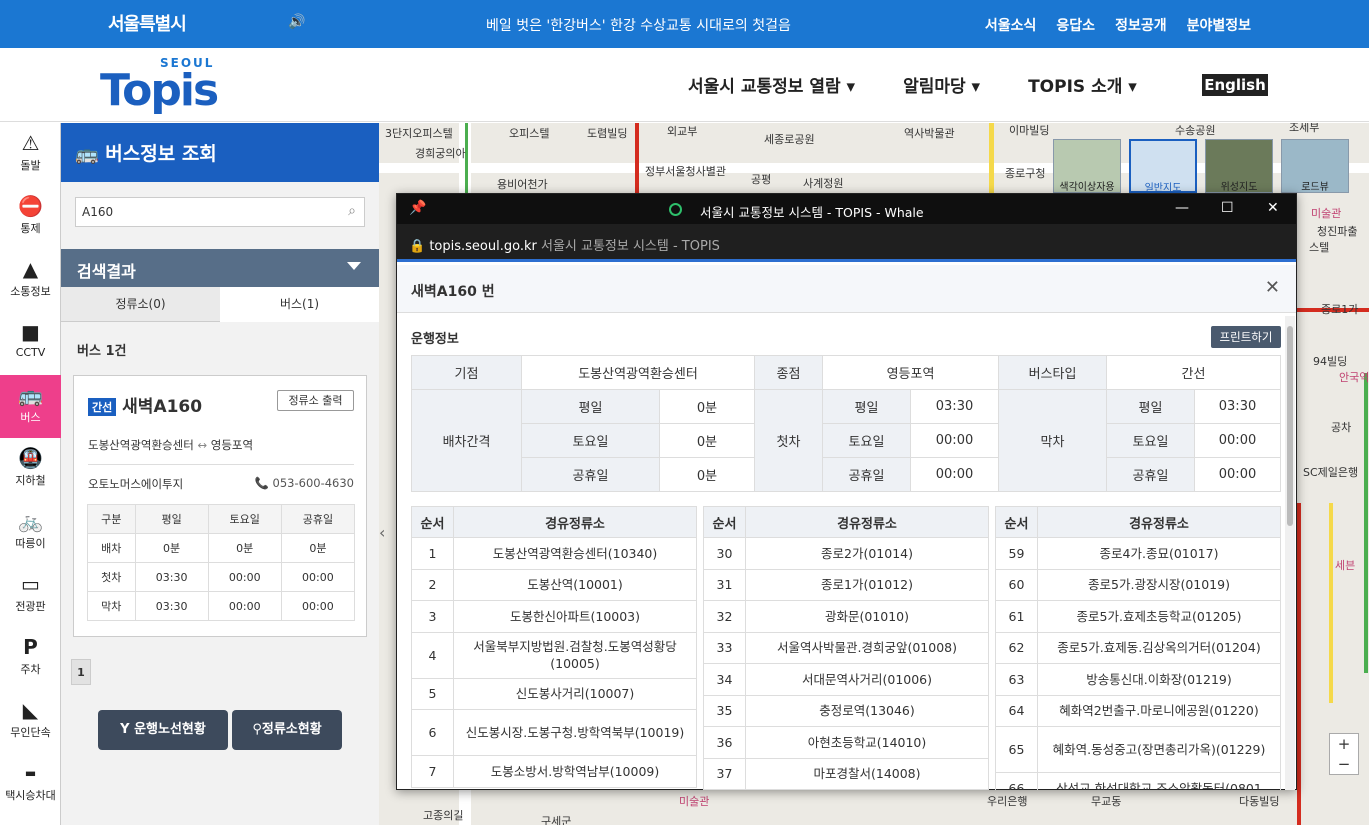  I want to click on stop-name: 마포경찰서(14008), so click(867, 773).